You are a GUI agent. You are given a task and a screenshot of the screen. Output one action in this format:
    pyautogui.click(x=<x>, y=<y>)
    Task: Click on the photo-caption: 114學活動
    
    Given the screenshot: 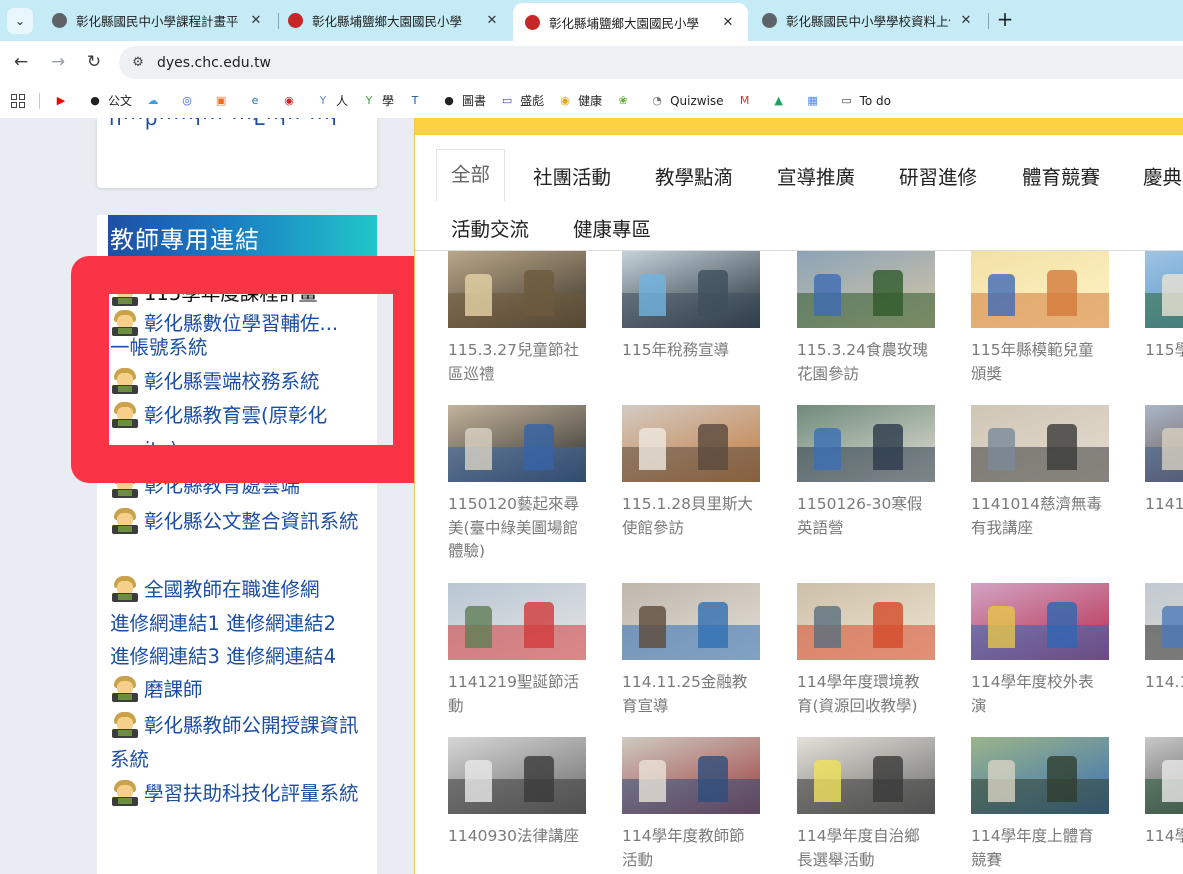 What is the action you would take?
    pyautogui.click(x=1164, y=837)
    